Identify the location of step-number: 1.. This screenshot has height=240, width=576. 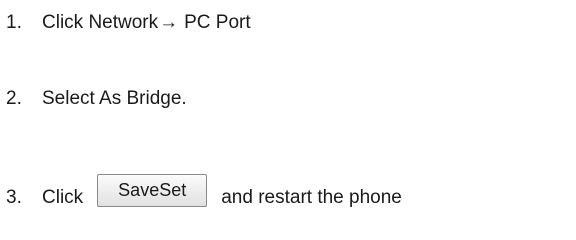
(14, 22).